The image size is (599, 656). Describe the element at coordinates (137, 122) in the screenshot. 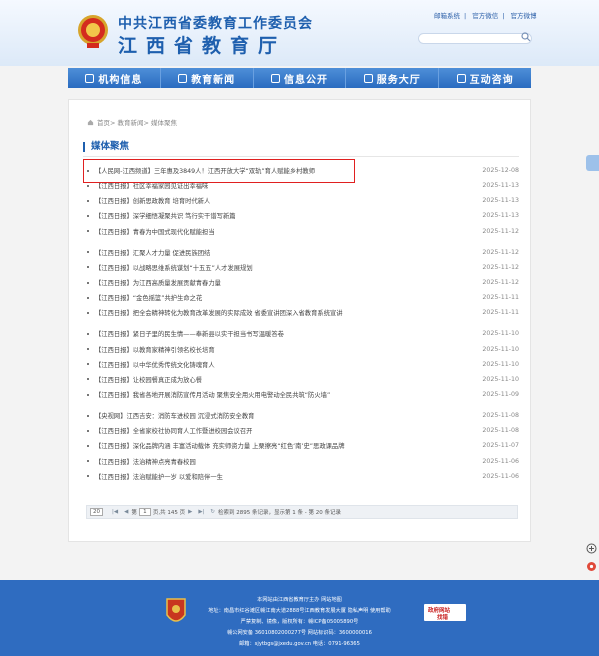

I see `breadcrumb-text: 首页> 教育新闻> 媒体聚焦` at that location.